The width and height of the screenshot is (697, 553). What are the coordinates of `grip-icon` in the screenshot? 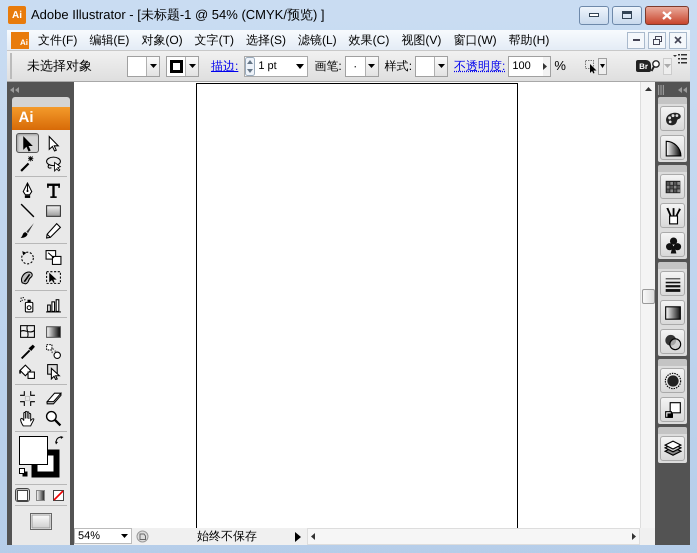 It's located at (661, 89).